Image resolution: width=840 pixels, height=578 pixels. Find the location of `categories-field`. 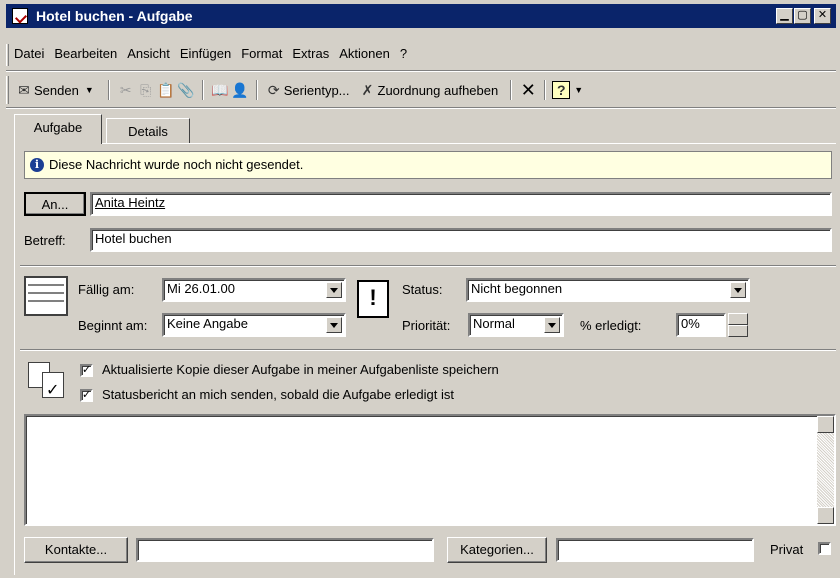

categories-field is located at coordinates (655, 550).